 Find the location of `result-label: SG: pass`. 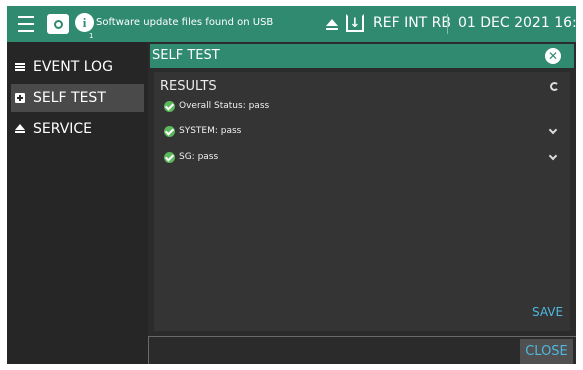

result-label: SG: pass is located at coordinates (199, 157).